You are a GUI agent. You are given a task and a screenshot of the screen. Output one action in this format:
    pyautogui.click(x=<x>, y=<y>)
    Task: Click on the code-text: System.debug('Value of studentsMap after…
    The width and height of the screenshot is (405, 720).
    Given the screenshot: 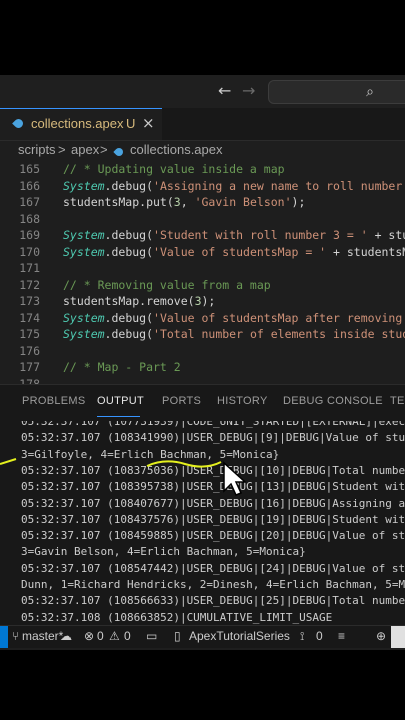 What is the action you would take?
    pyautogui.click(x=233, y=317)
    